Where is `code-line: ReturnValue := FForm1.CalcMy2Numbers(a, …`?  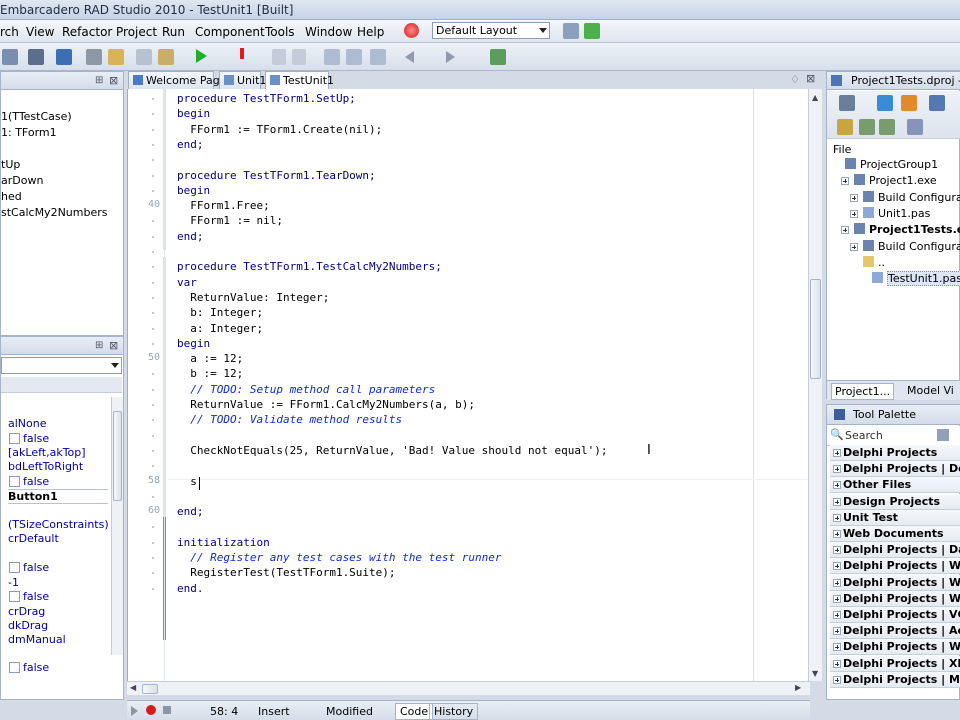 code-line: ReturnValue := FForm1.CalcMy2Numbers(a, … is located at coordinates (326, 404).